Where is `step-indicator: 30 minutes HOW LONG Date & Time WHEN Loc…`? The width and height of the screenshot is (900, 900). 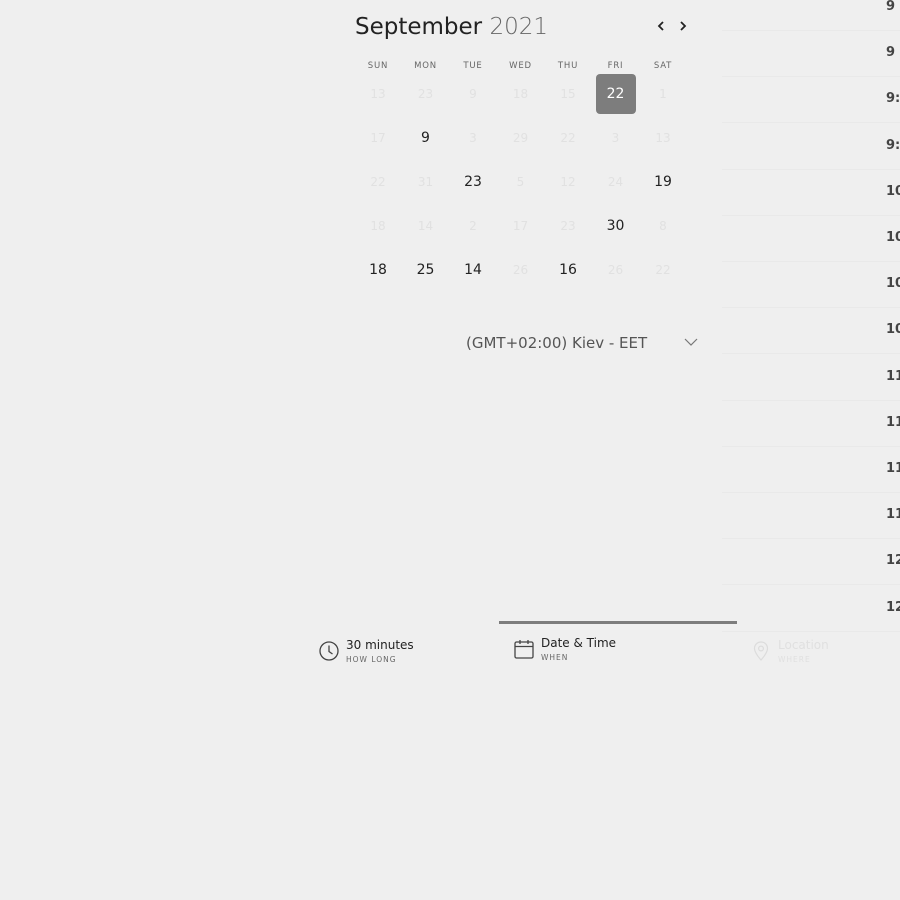 step-indicator: 30 minutes HOW LONG Date & Time WHEN Loc… is located at coordinates (450, 645).